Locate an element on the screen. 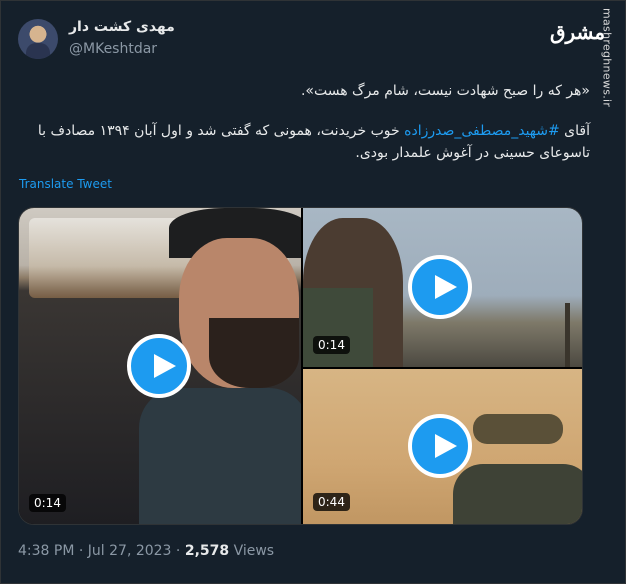 This screenshot has width=626, height=584. sandbag is located at coordinates (517, 494).